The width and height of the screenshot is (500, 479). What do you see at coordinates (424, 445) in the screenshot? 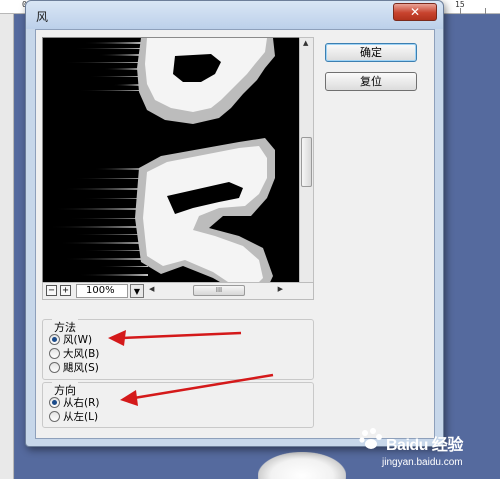
I see `watermark-text: Baidu 经验` at bounding box center [424, 445].